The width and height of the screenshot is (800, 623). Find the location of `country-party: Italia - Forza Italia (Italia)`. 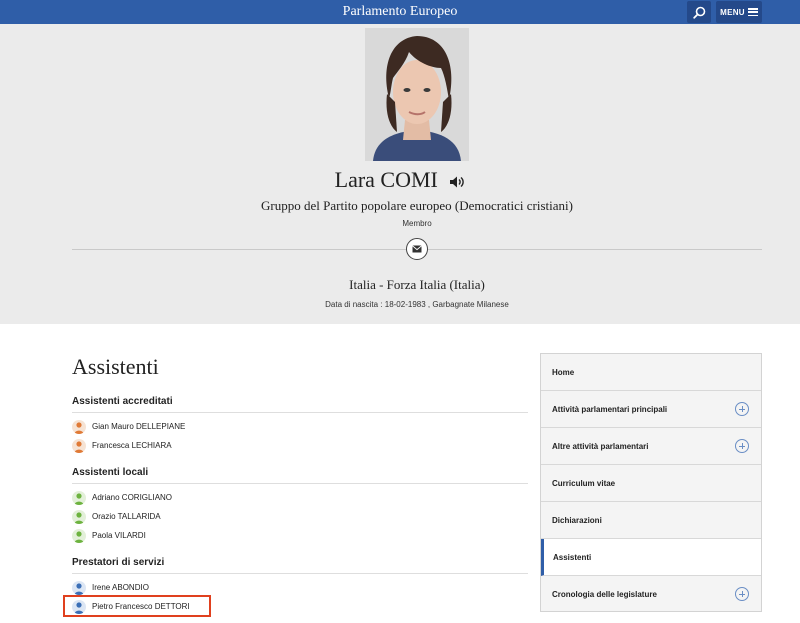

country-party: Italia - Forza Italia (Italia) is located at coordinates (417, 284).